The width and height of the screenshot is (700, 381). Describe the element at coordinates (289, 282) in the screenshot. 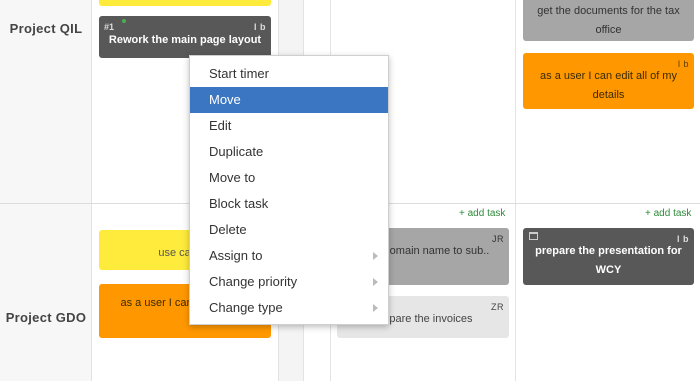

I see `menu-item-change-priority: Change priority` at that location.